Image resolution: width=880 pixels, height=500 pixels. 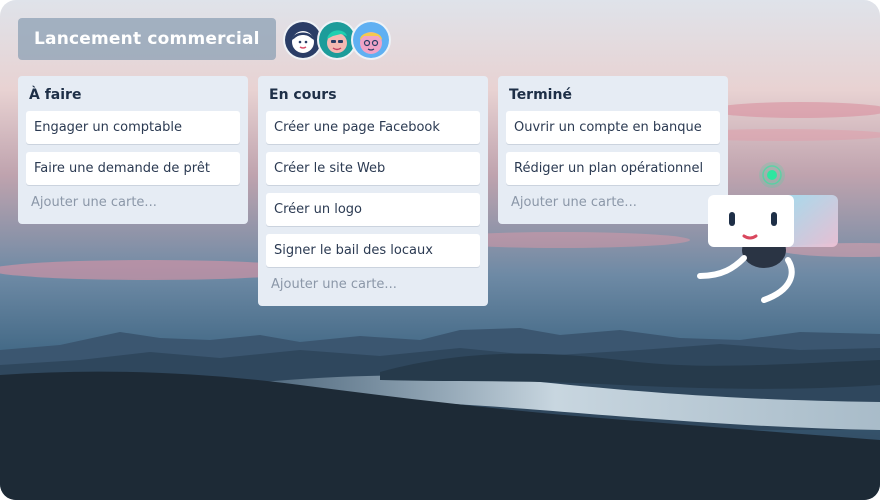 What do you see at coordinates (613, 93) in the screenshot?
I see `list-title: Terminé` at bounding box center [613, 93].